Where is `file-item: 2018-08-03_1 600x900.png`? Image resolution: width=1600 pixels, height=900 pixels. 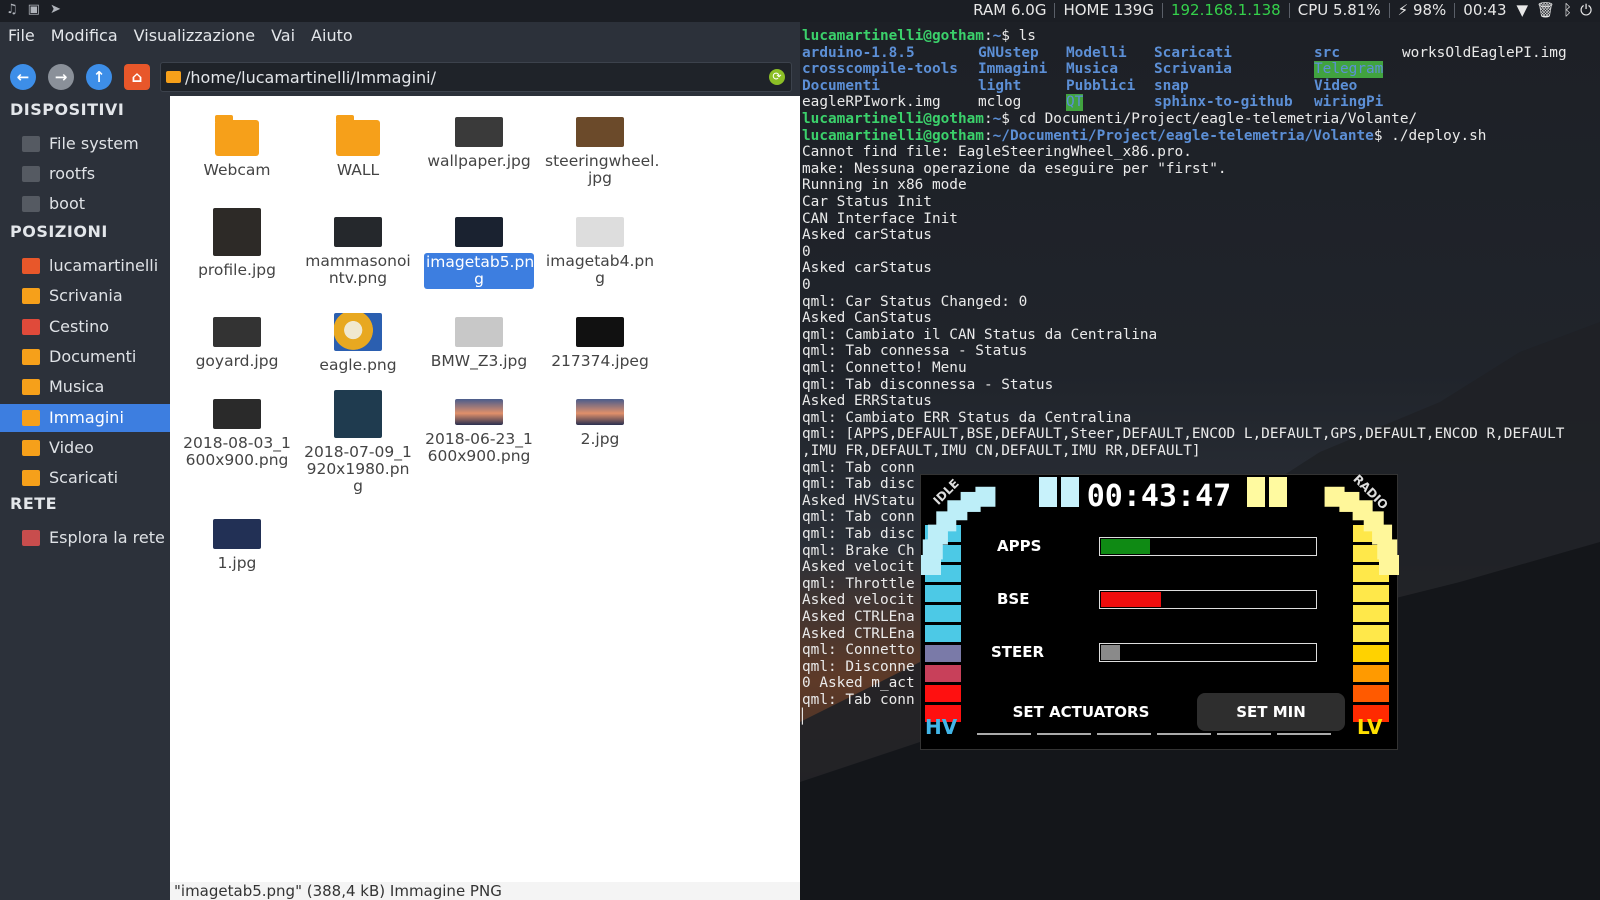 file-item: 2018-08-03_1 600x900.png is located at coordinates (237, 430).